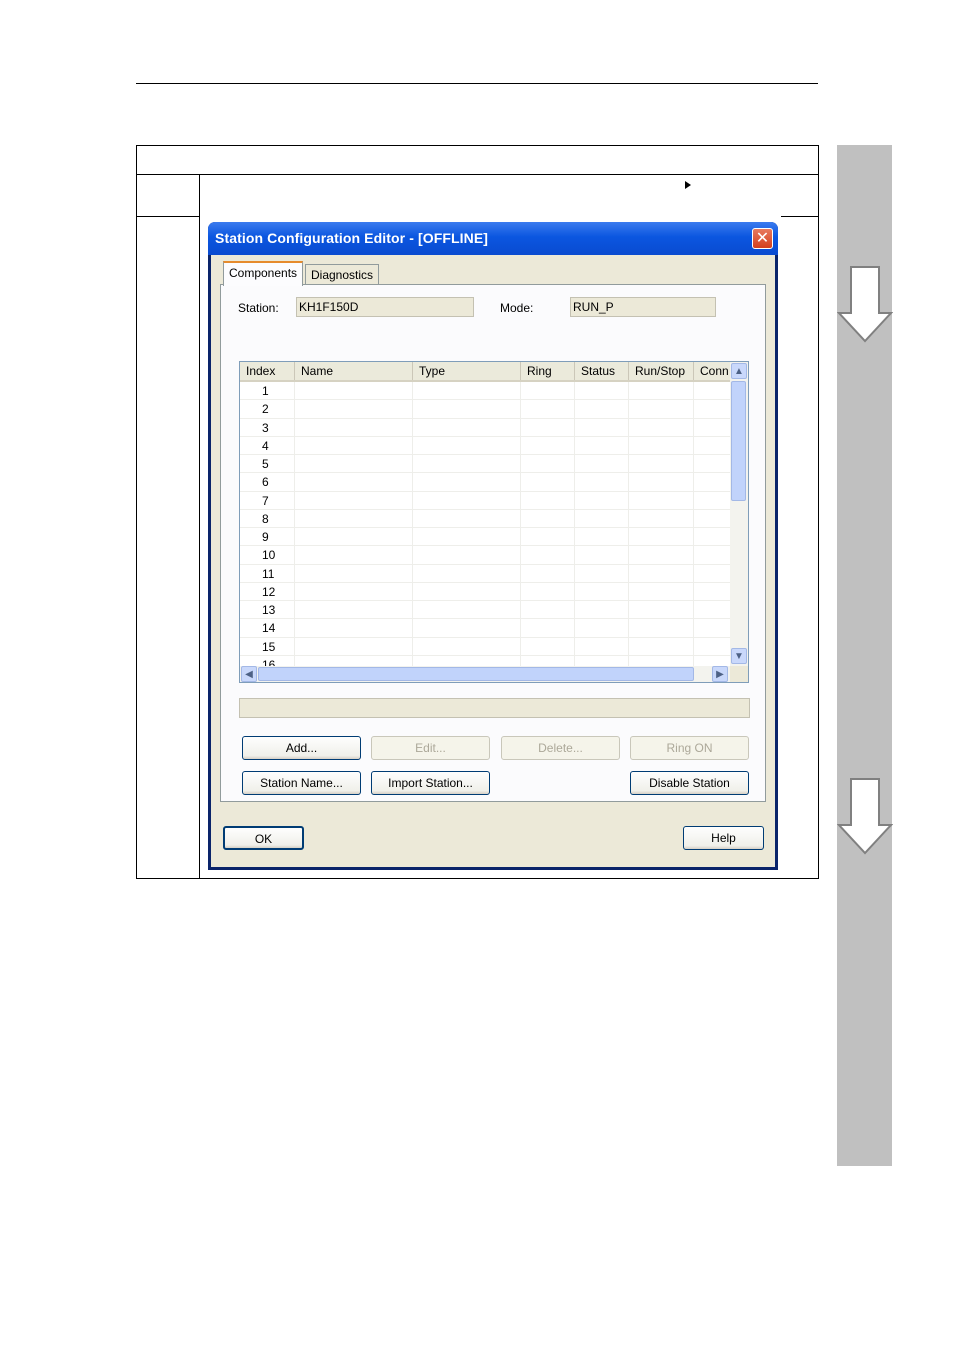 Image resolution: width=954 pixels, height=1351 pixels. Describe the element at coordinates (485, 555) in the screenshot. I see `table-row: 10` at that location.